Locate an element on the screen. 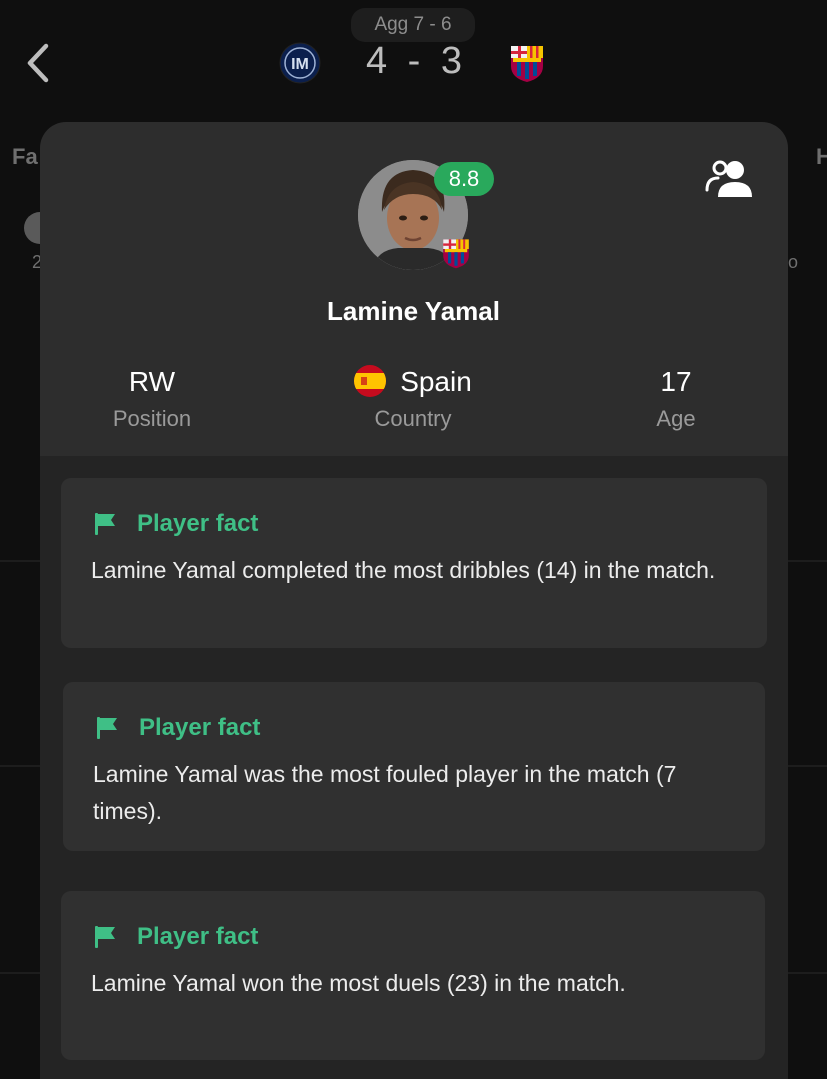  inter-logo-icon: IM is located at coordinates (300, 63).